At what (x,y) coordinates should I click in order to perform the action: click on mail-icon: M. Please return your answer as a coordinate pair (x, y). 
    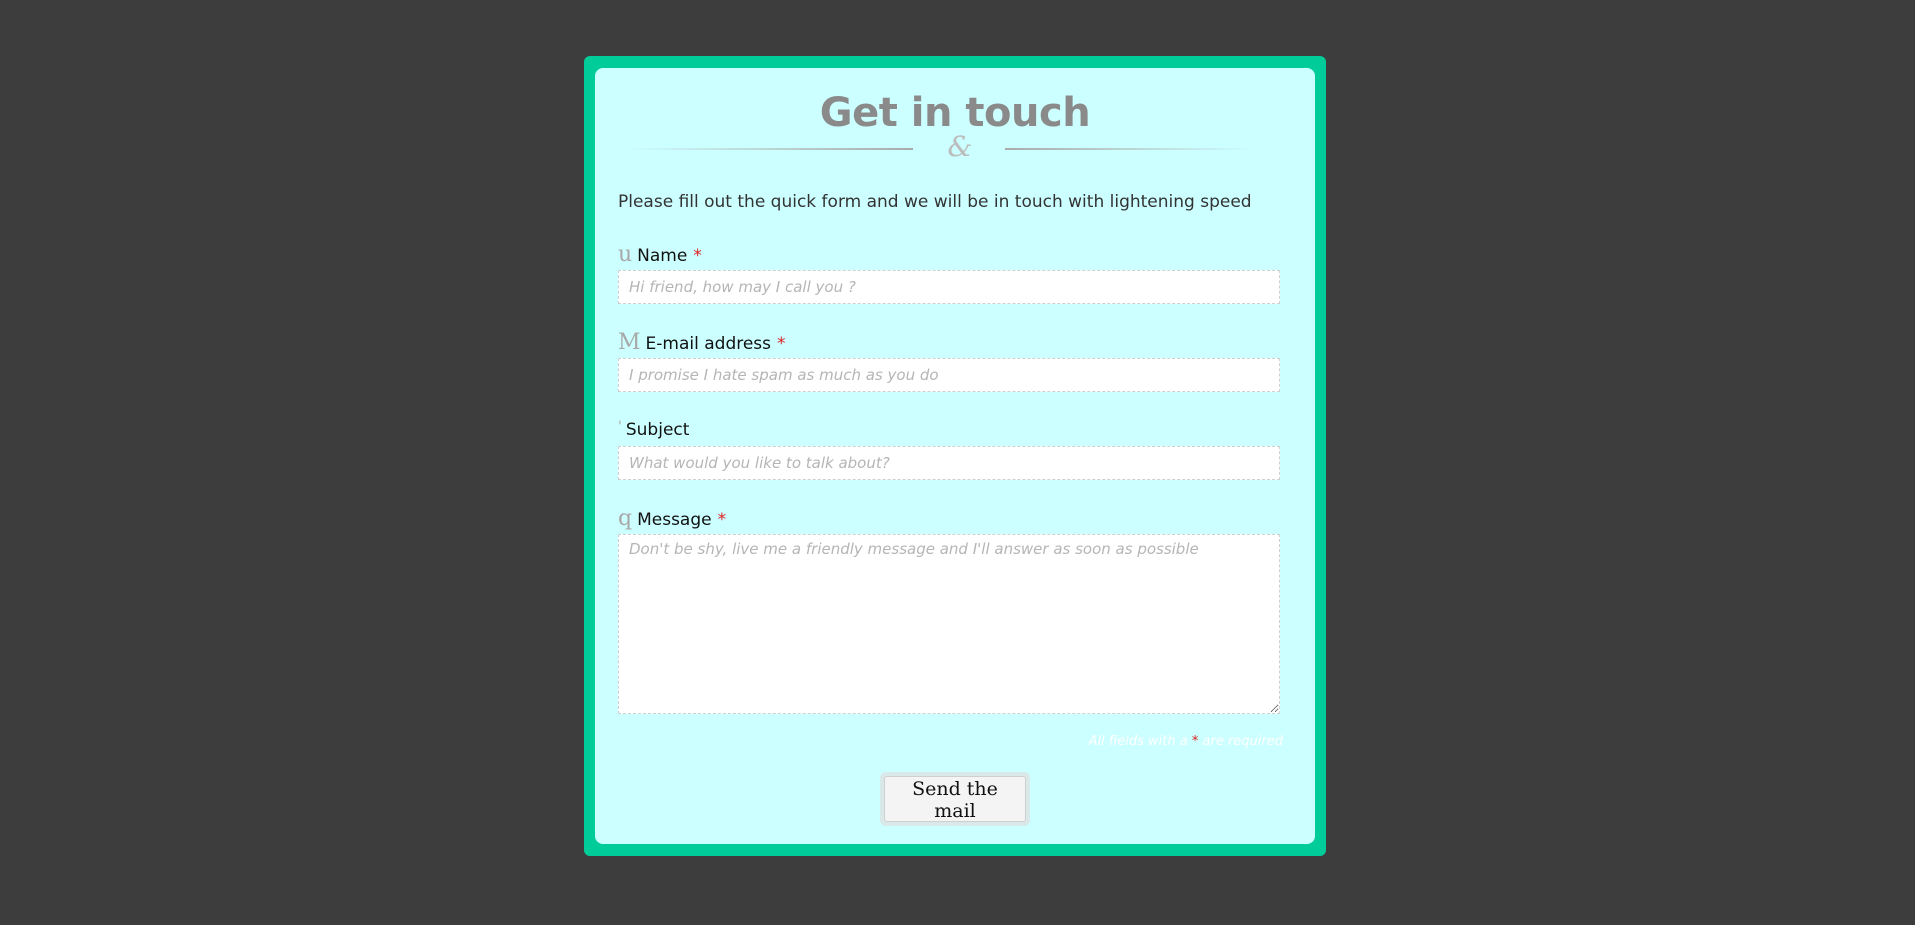
    Looking at the image, I should click on (629, 342).